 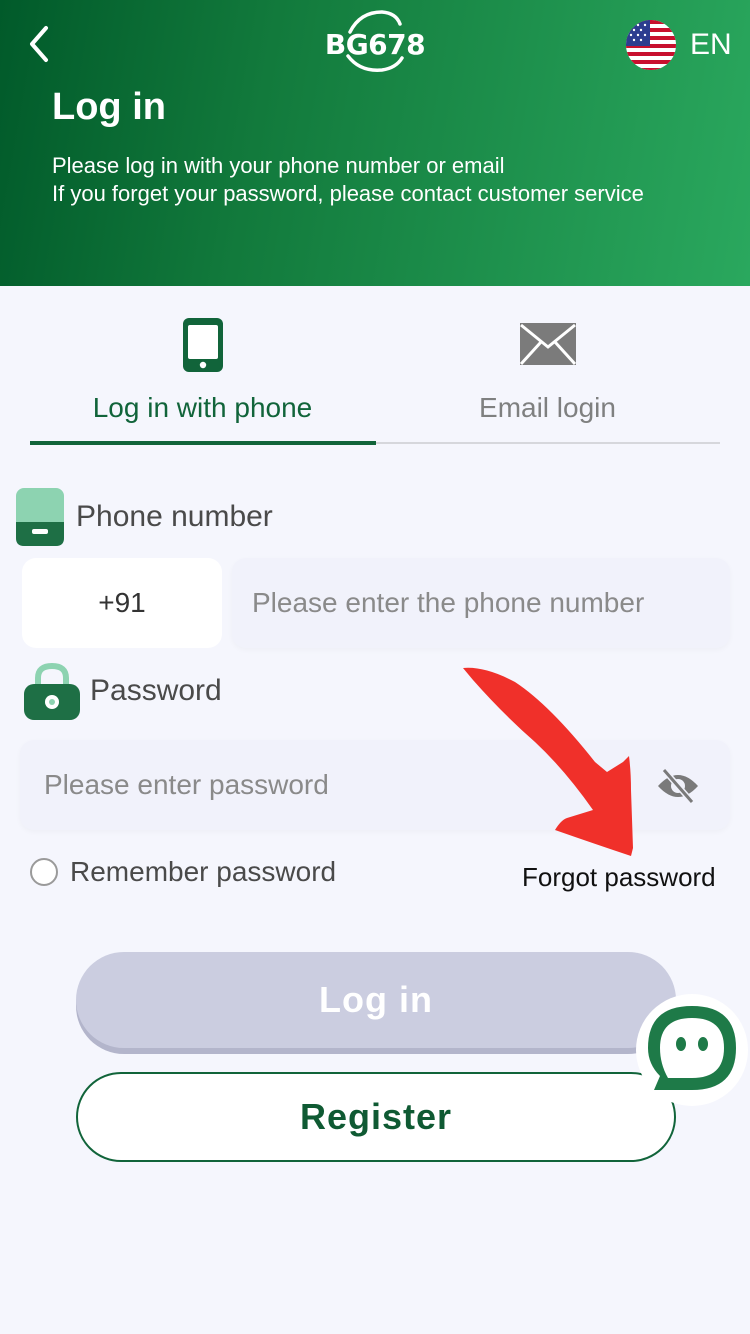 I want to click on active-tab-indicator, so click(x=203, y=443).